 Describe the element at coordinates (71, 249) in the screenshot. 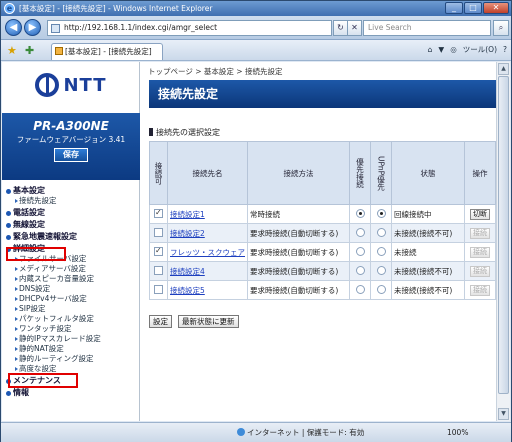

I see `menu-section: 詳細設定` at that location.